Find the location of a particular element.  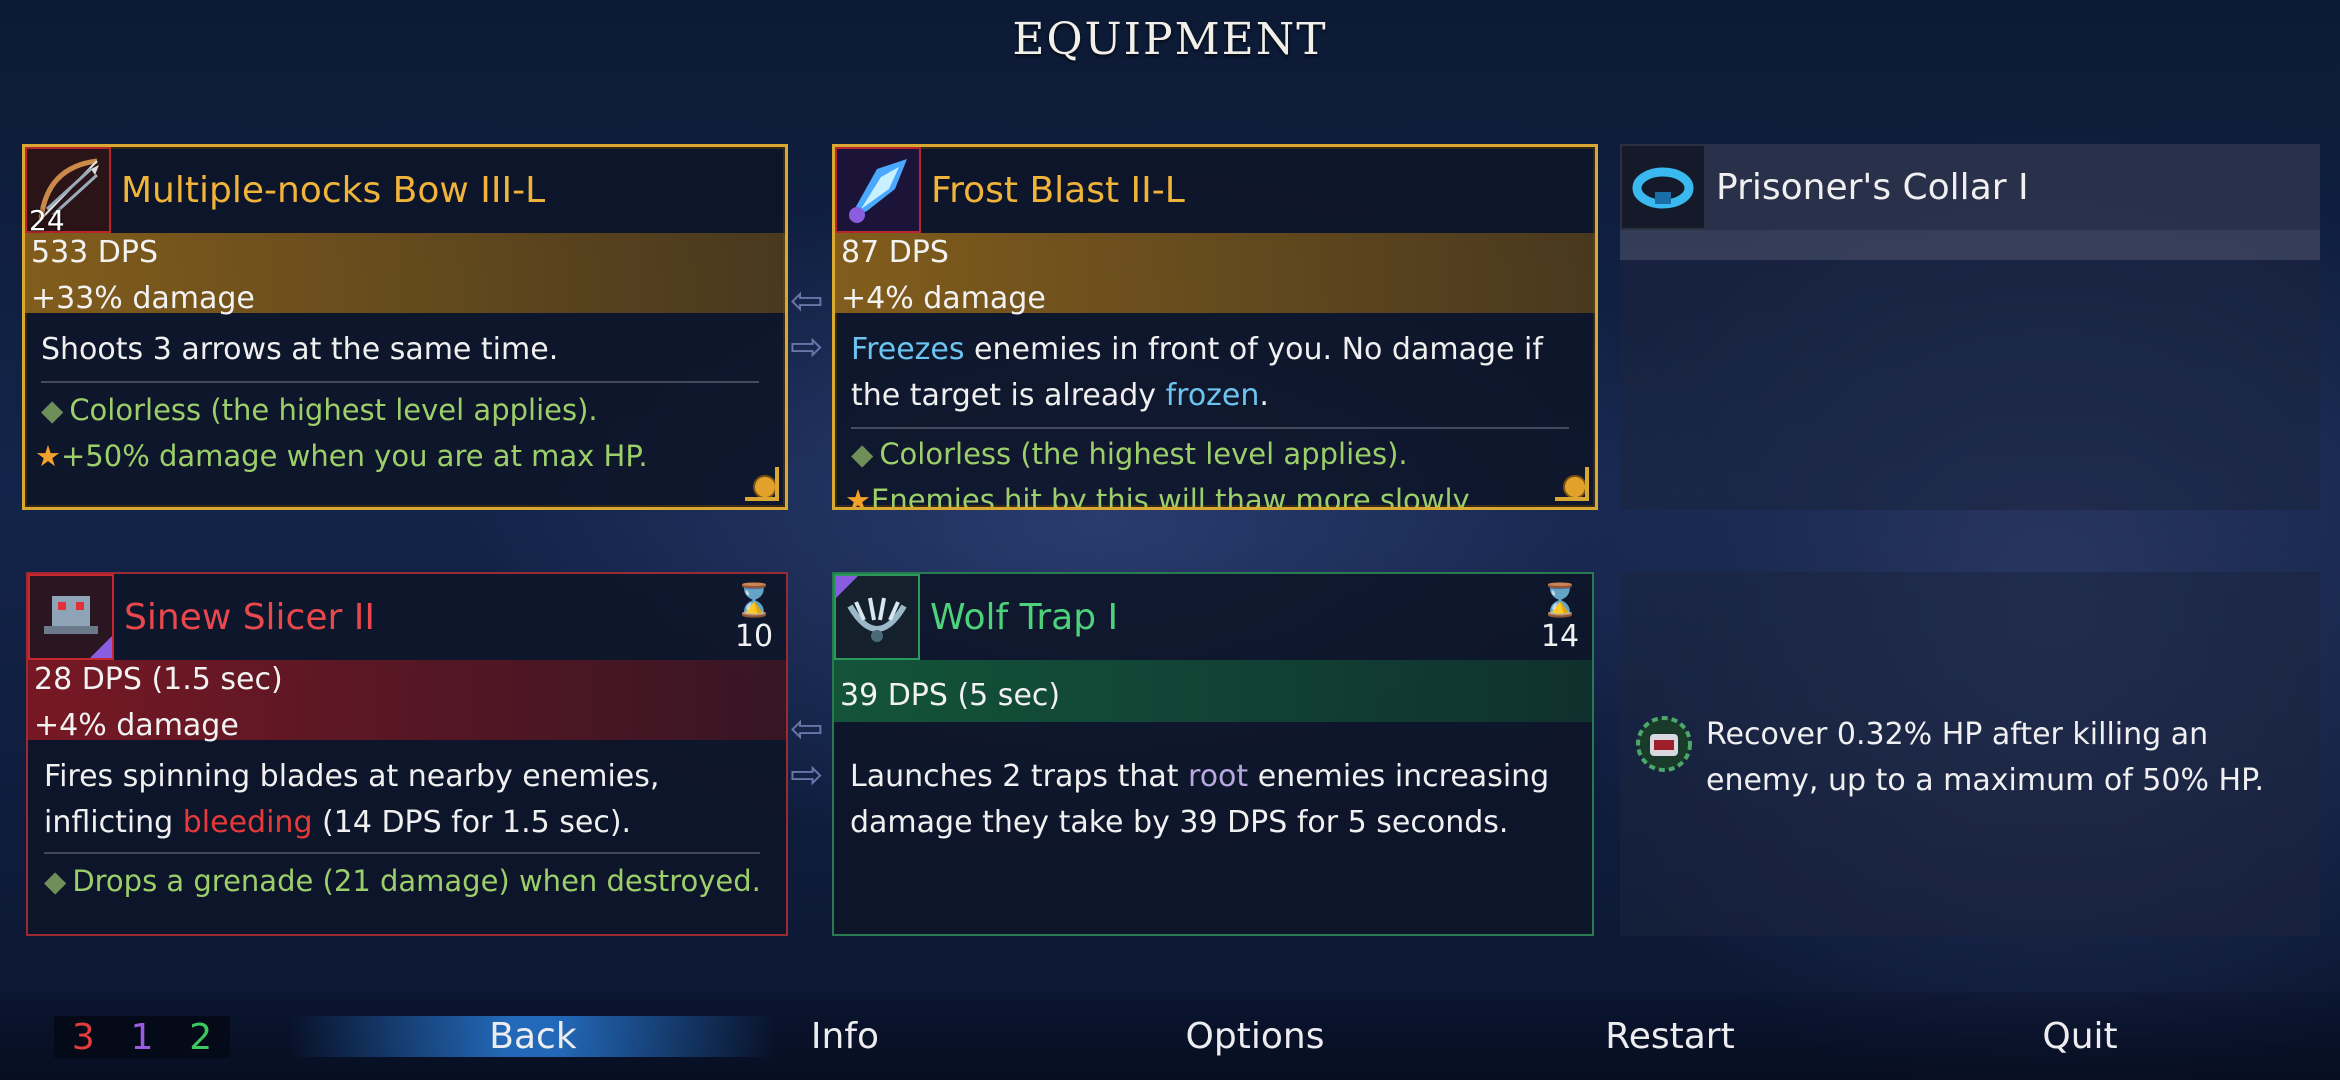

sinew-slicer-icon is located at coordinates (71, 617).